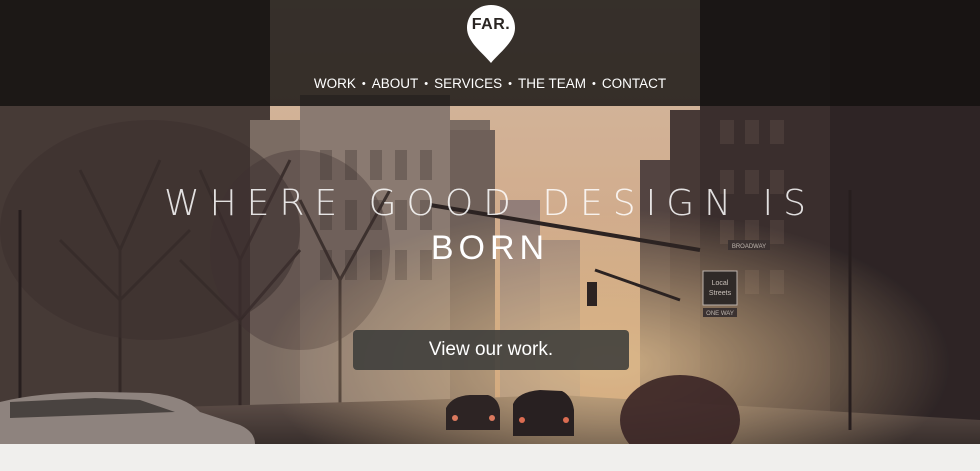 Image resolution: width=980 pixels, height=471 pixels. What do you see at coordinates (490, 203) in the screenshot?
I see `headline-line-1: WHERE GOOD DESIGN IS` at bounding box center [490, 203].